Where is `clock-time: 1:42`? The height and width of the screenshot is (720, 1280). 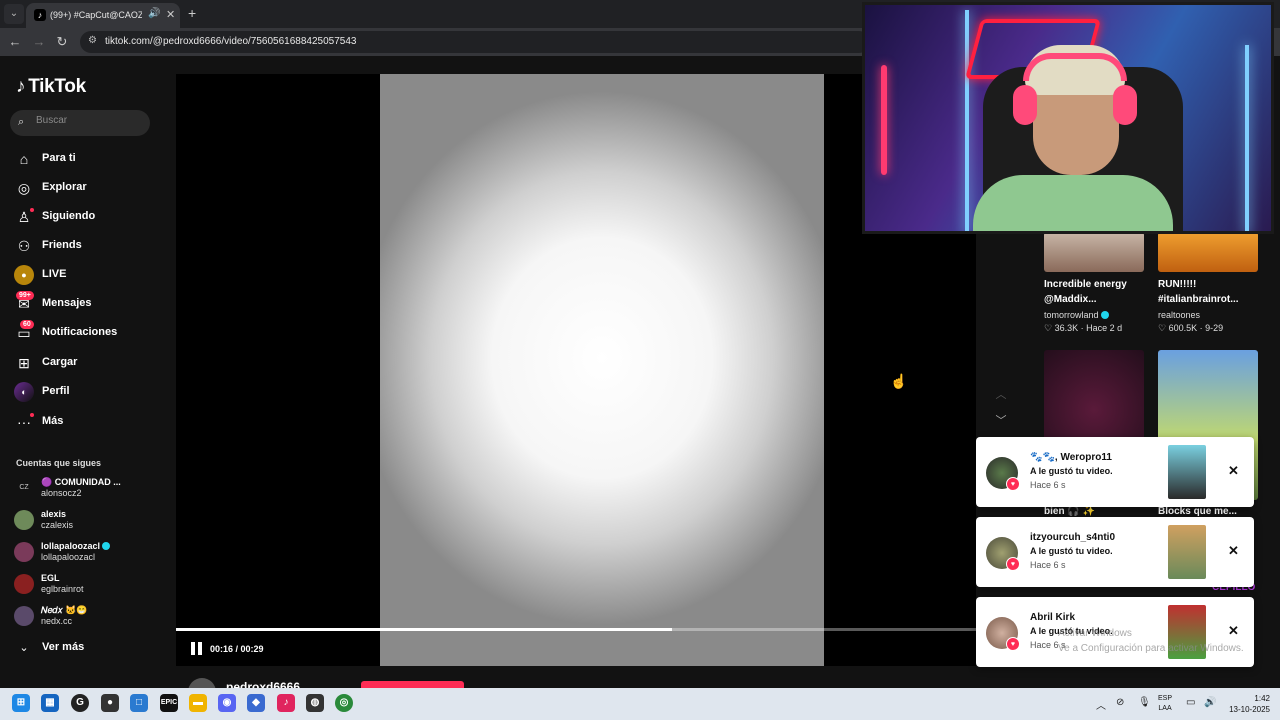
clock-time: 1:42 is located at coordinates (1262, 698).